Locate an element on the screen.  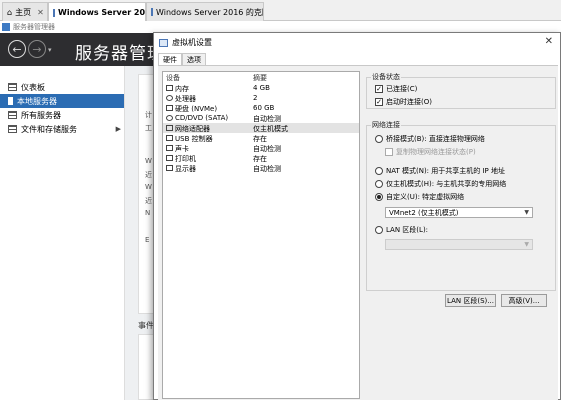
checkbox-label: 复制物理网络连接状态(P) is located at coordinates (436, 152).